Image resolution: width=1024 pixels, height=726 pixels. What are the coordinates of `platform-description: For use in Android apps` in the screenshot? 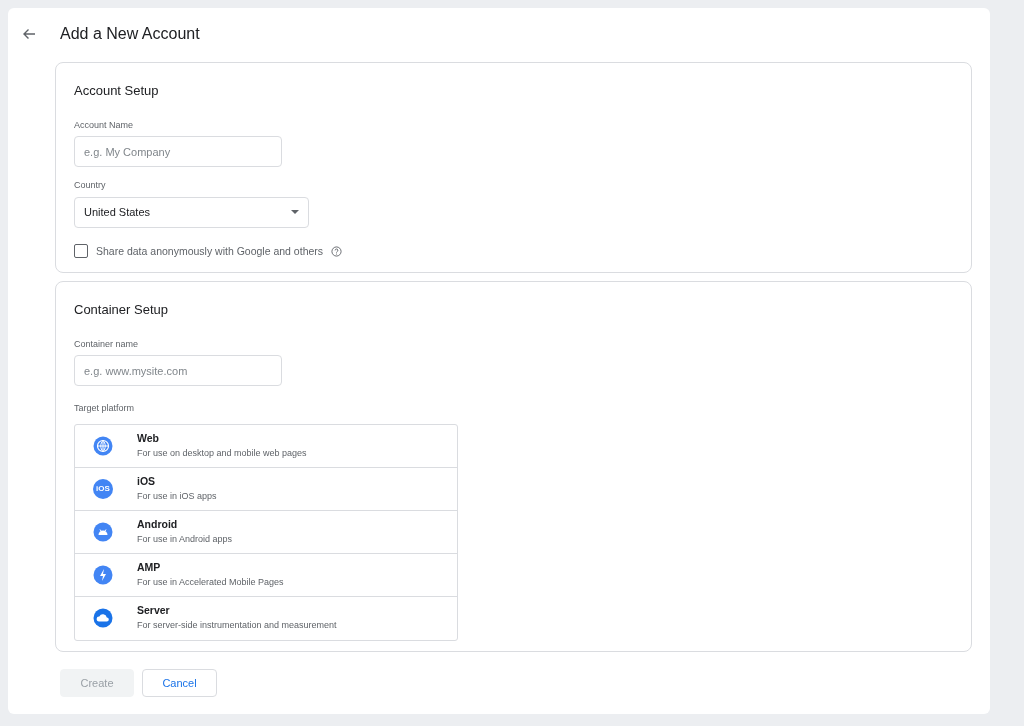 It's located at (185, 539).